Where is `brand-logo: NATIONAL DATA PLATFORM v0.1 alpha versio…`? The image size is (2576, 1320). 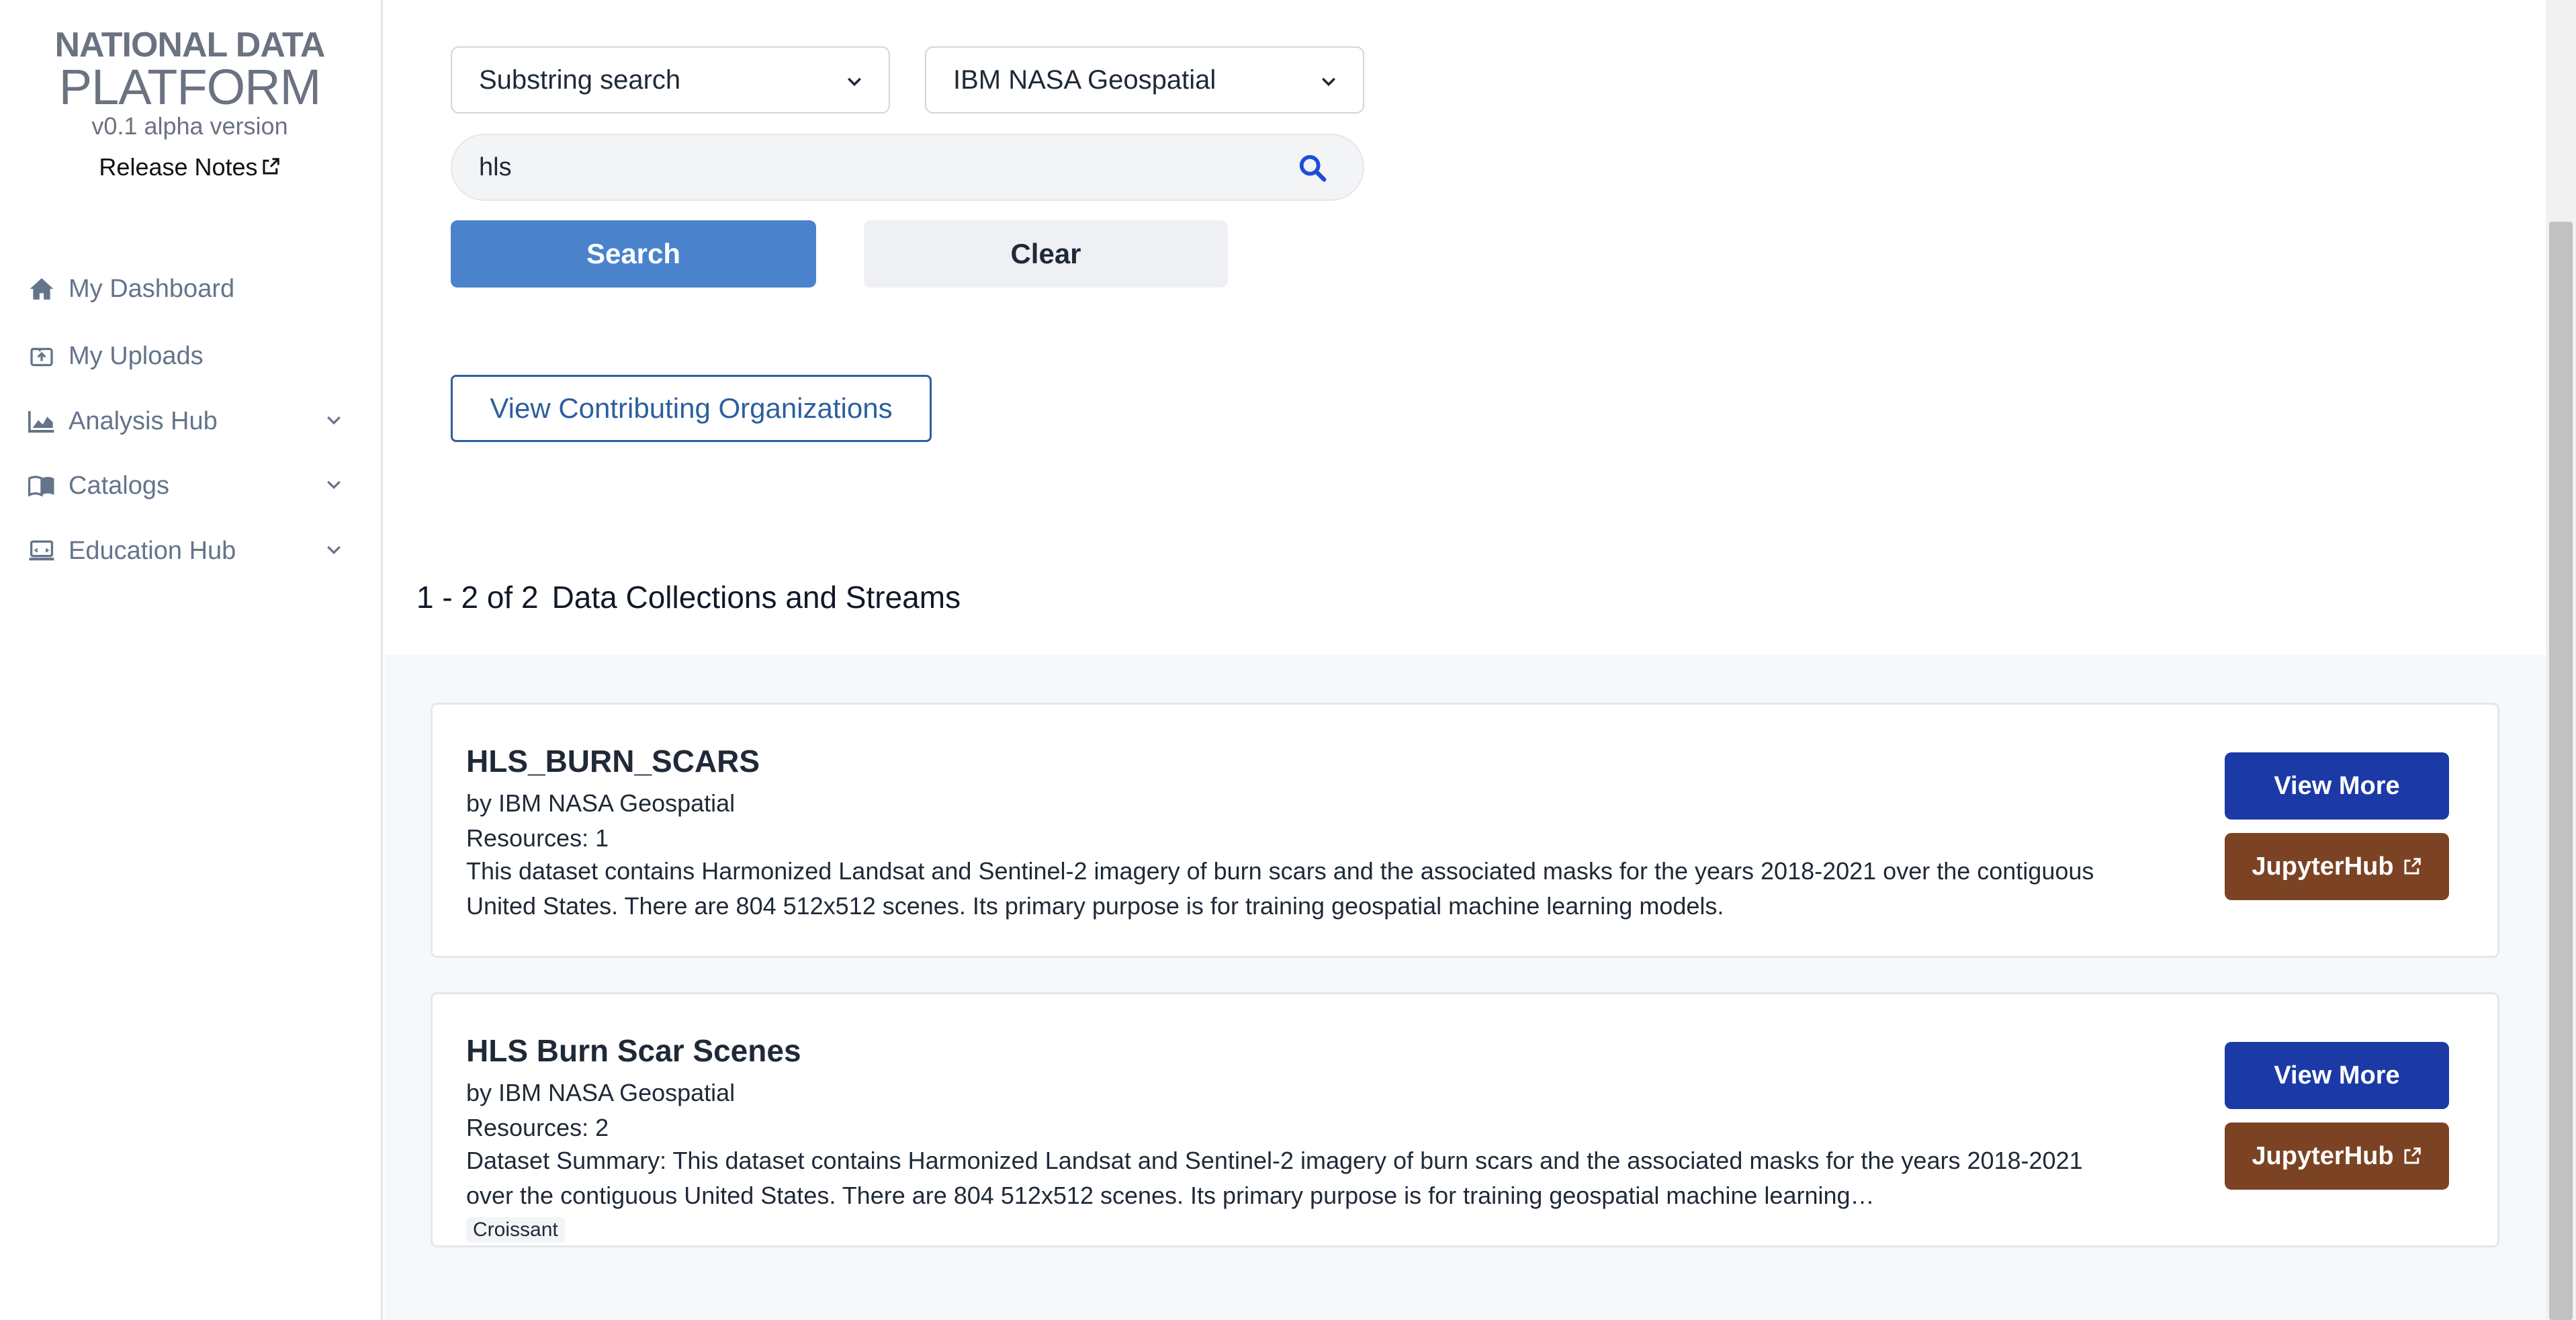 brand-logo: NATIONAL DATA PLATFORM v0.1 alpha versio… is located at coordinates (190, 84).